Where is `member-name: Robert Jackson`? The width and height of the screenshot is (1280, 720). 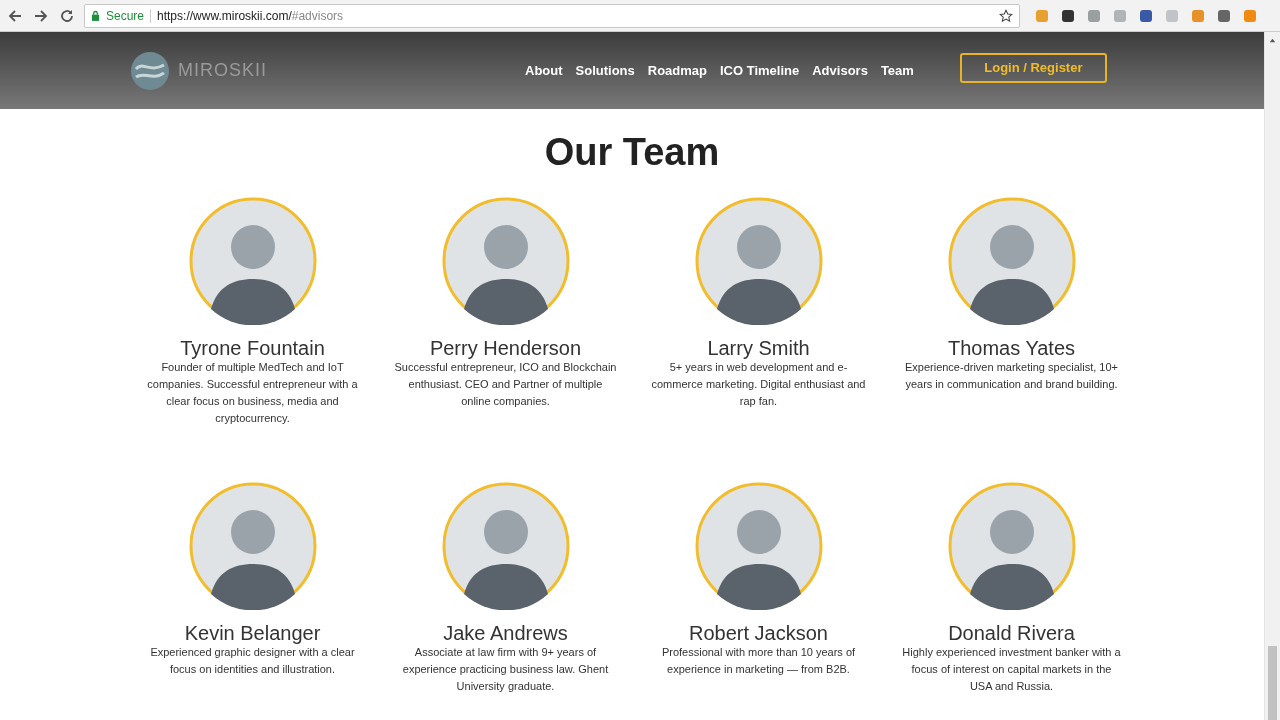
member-name: Robert Jackson is located at coordinates (758, 633).